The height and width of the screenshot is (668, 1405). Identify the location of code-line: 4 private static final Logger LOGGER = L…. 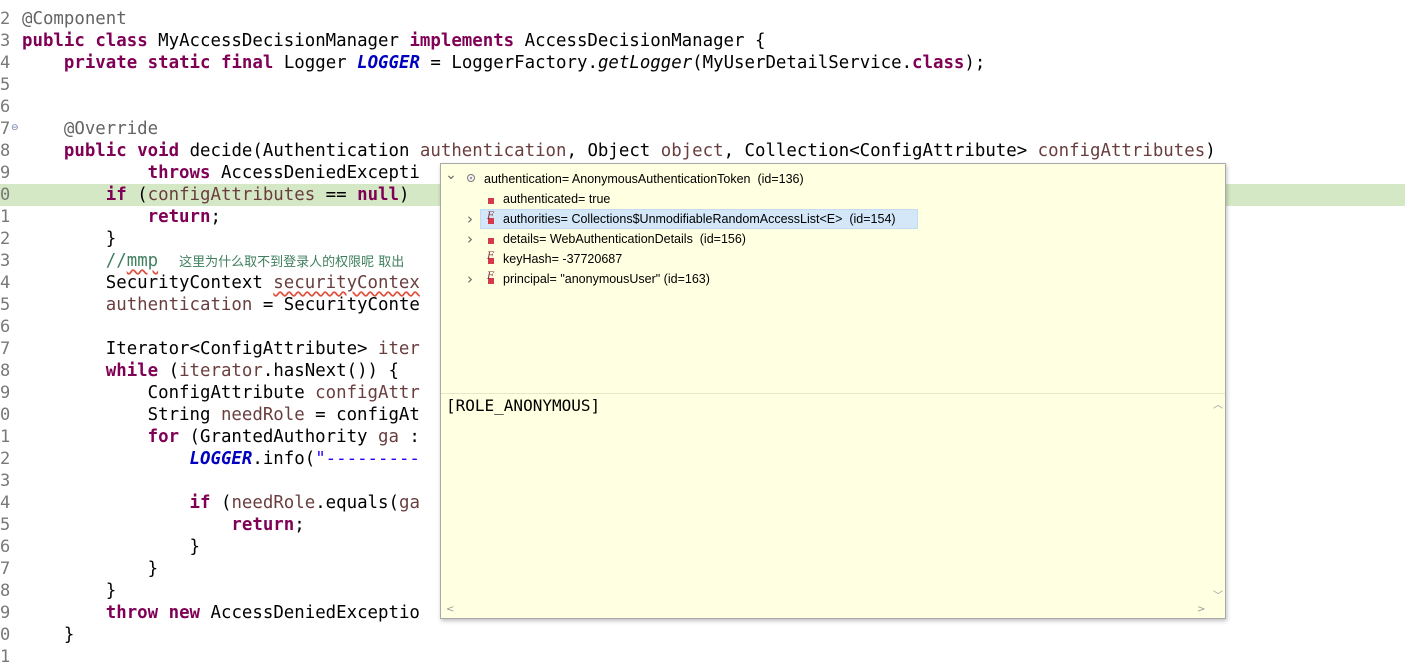
(702, 63).